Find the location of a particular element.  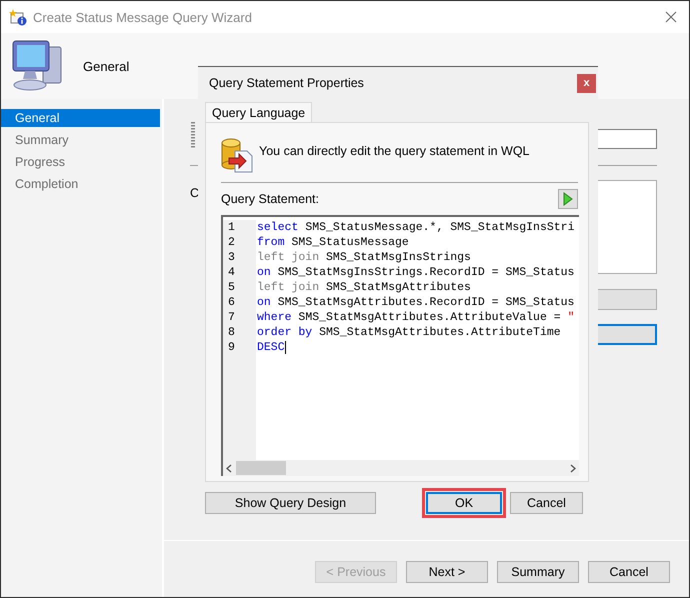

window-title: Create Status Message Query Wizard is located at coordinates (143, 17).